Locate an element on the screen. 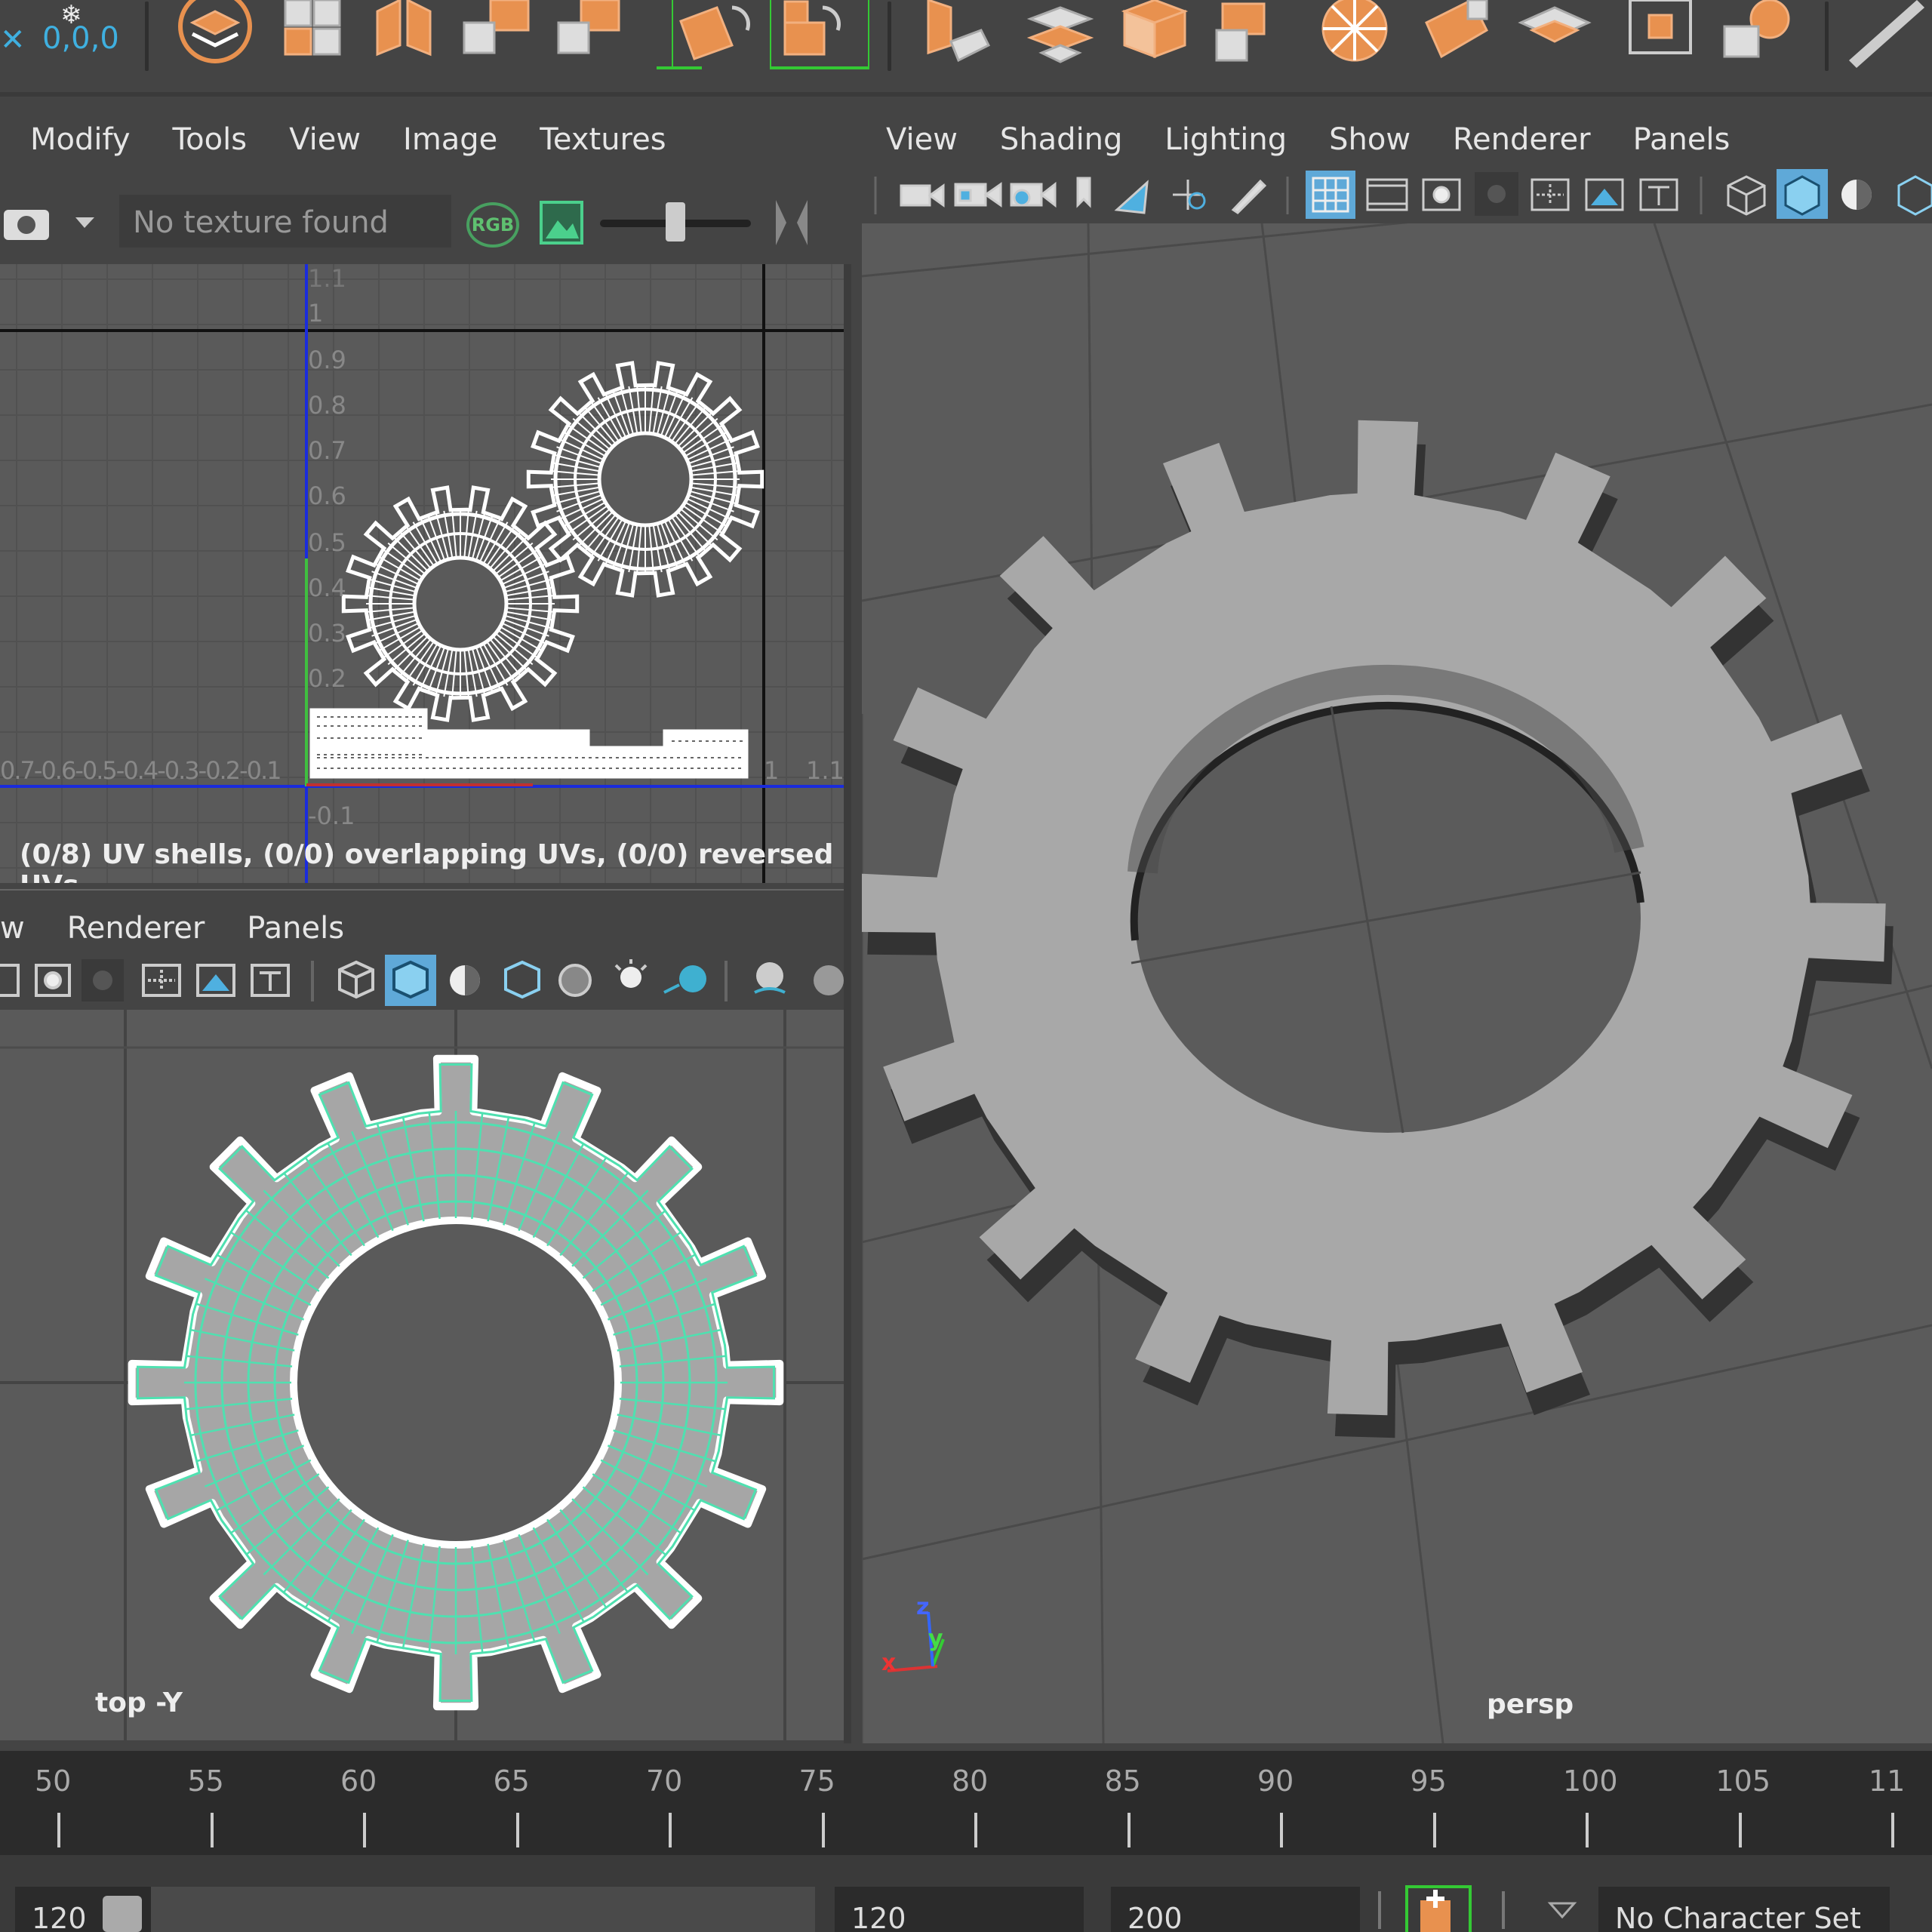 This screenshot has height=1932, width=1932. layout-squares-icon is located at coordinates (312, 28).